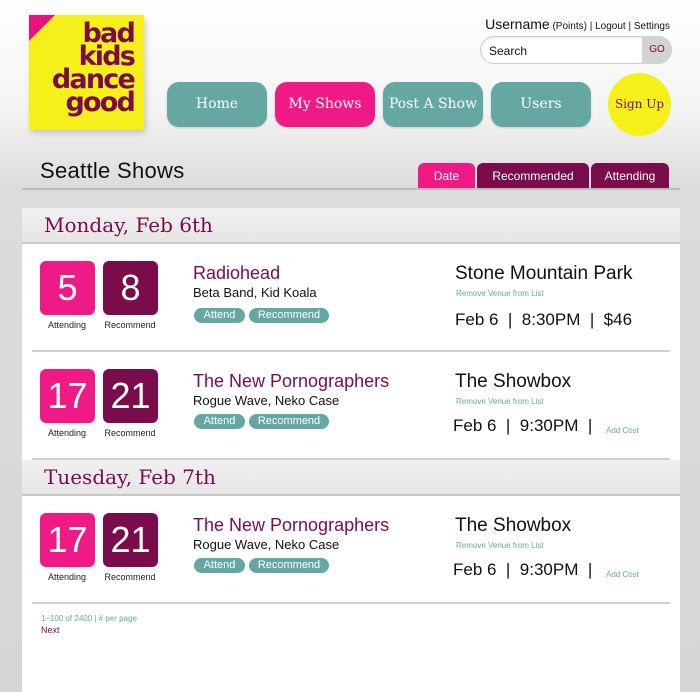  What do you see at coordinates (325, 104) in the screenshot?
I see `nav-my-shows-button: My Shows` at bounding box center [325, 104].